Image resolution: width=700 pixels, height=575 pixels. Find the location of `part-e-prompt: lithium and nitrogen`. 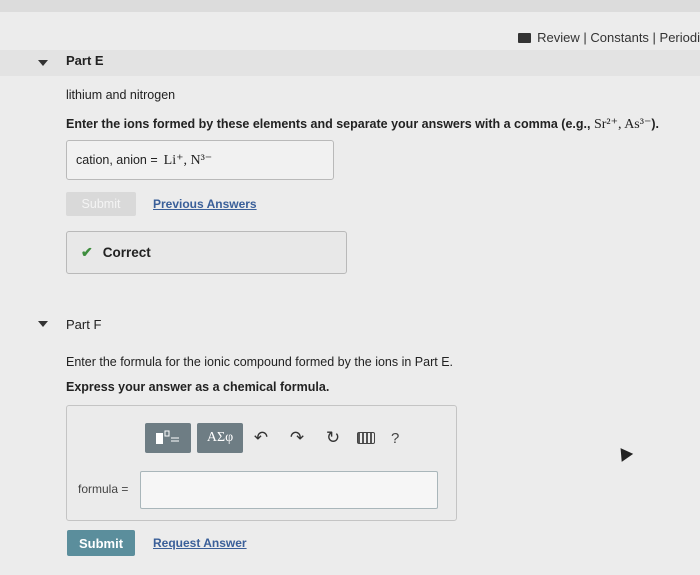

part-e-prompt: lithium and nitrogen is located at coordinates (121, 95).